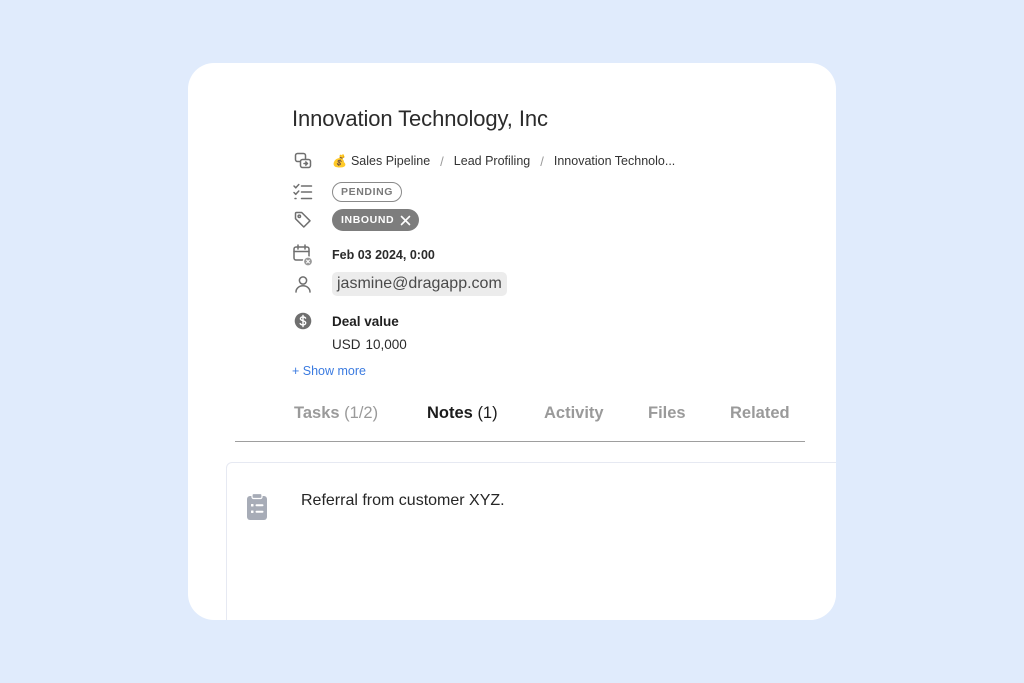 The image size is (1024, 683). What do you see at coordinates (303, 255) in the screenshot?
I see `calendar-clock-icon` at bounding box center [303, 255].